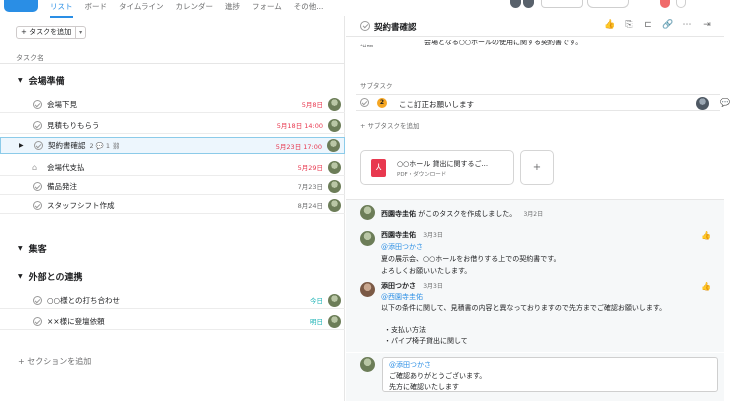 The image size is (736, 401). What do you see at coordinates (316, 321) in the screenshot?
I see `due-date: 明日` at bounding box center [316, 321].